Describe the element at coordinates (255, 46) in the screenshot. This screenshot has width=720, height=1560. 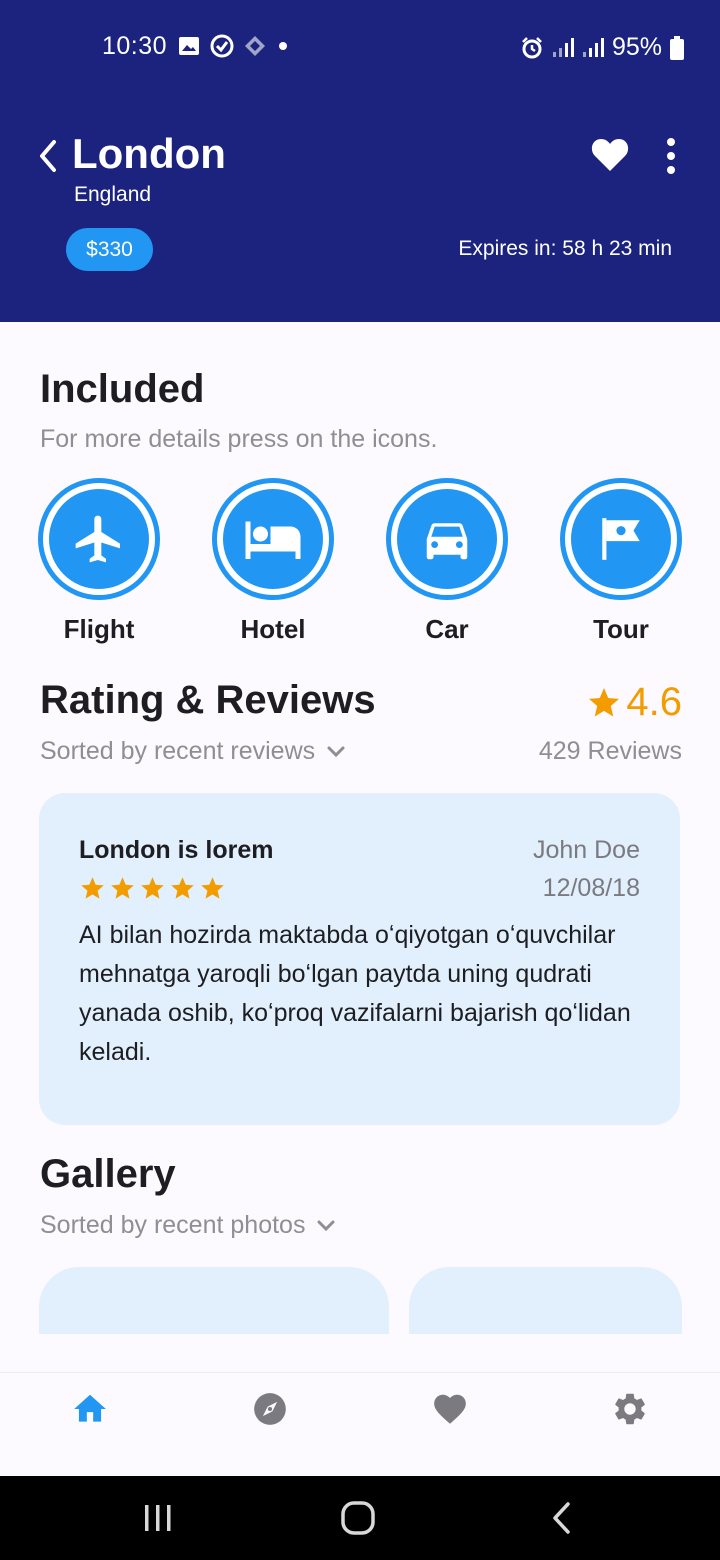
I see `diamond-icon` at that location.